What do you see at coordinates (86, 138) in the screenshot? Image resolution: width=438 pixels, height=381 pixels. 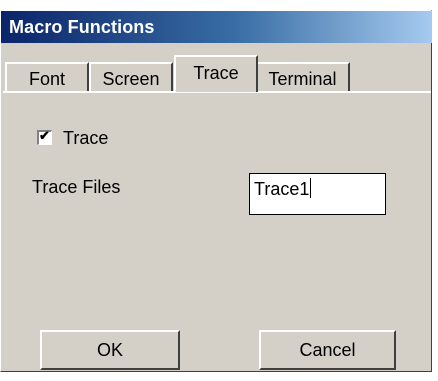 I see `trace-checkbox-label: Trace` at bounding box center [86, 138].